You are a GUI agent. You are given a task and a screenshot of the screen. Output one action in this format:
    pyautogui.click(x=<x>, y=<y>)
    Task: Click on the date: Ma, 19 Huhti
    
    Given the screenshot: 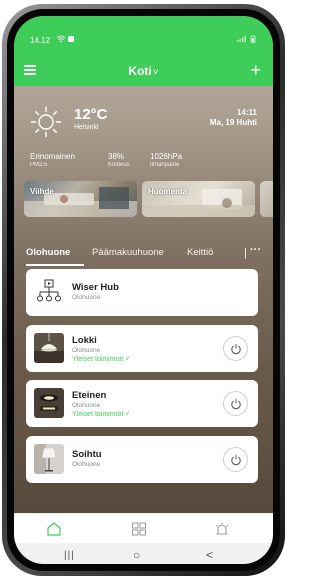 What is the action you would take?
    pyautogui.click(x=233, y=122)
    